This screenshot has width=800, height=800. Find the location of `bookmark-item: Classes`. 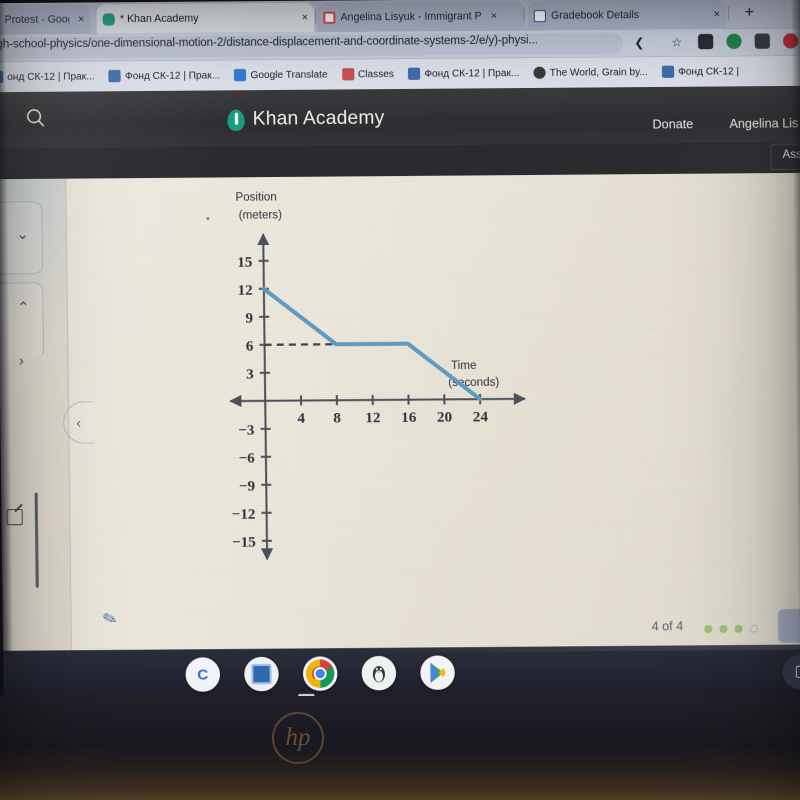

bookmark-item: Classes is located at coordinates (368, 74).